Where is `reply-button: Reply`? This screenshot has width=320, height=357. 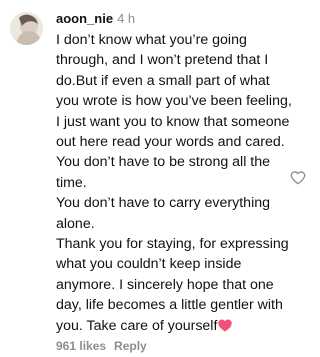
reply-button: Reply is located at coordinates (130, 346).